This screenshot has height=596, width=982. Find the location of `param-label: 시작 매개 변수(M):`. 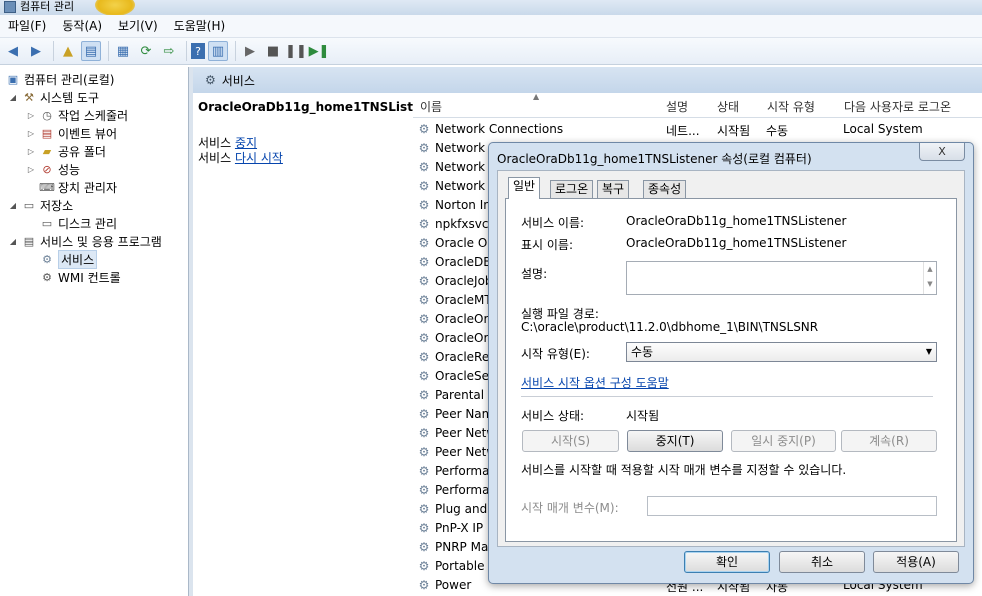

param-label: 시작 매개 변수(M): is located at coordinates (570, 508).